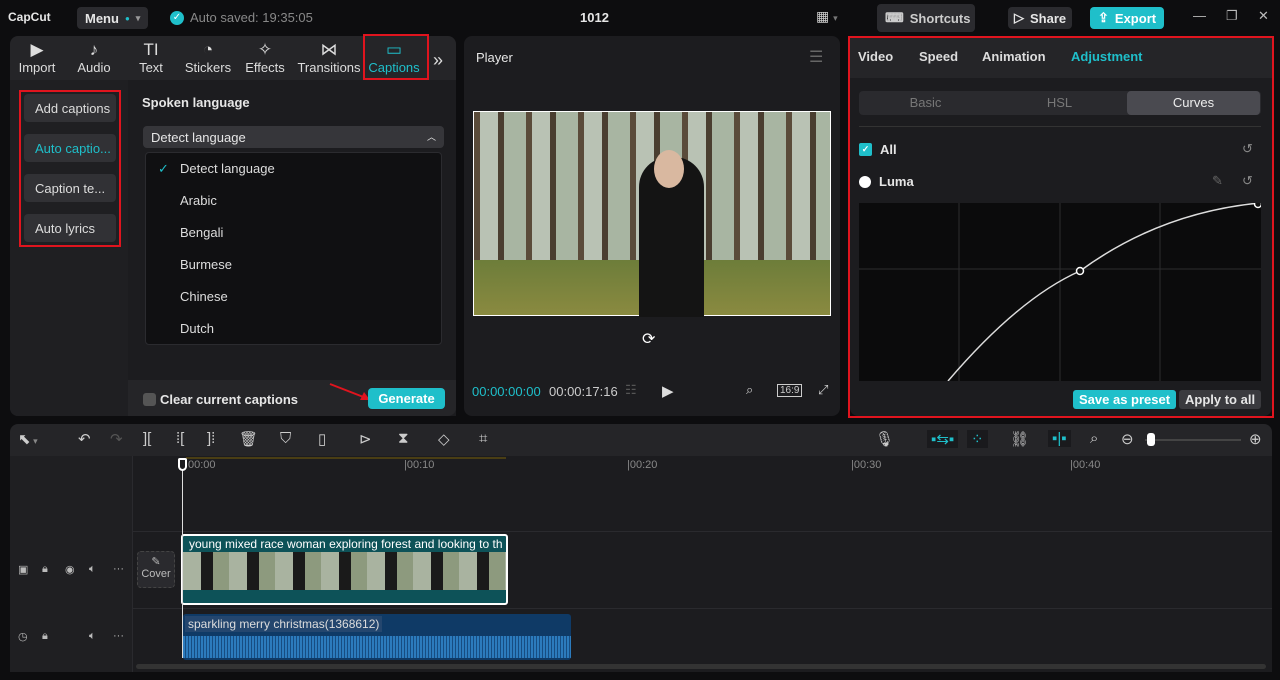 The width and height of the screenshot is (1280, 680). I want to click on tab-audio: ♪ Audio, so click(94, 57).